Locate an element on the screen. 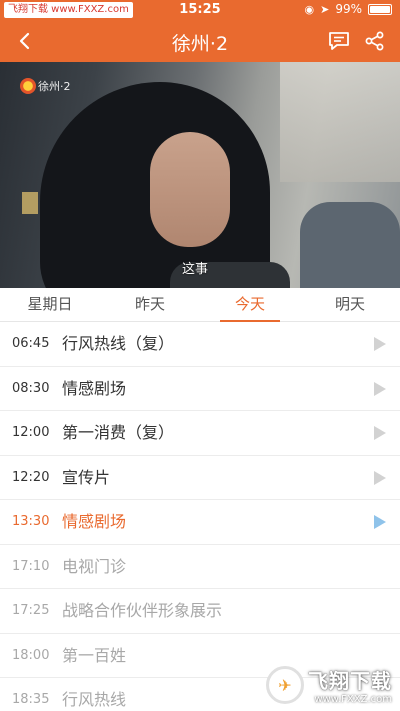  tab-1: 昨天 is located at coordinates (150, 304).